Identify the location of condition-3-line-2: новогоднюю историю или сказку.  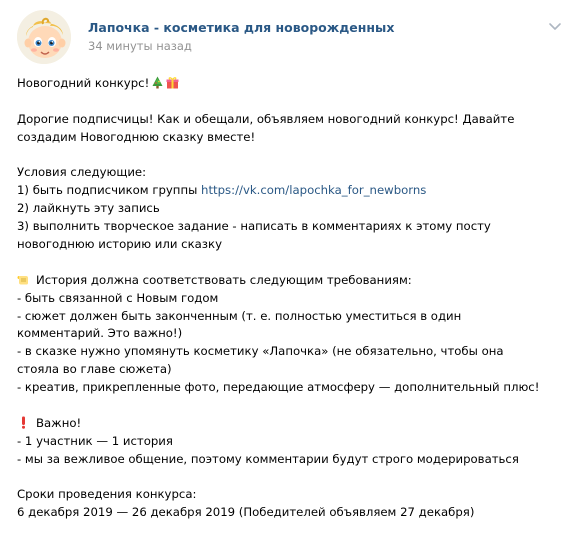
(119, 244).